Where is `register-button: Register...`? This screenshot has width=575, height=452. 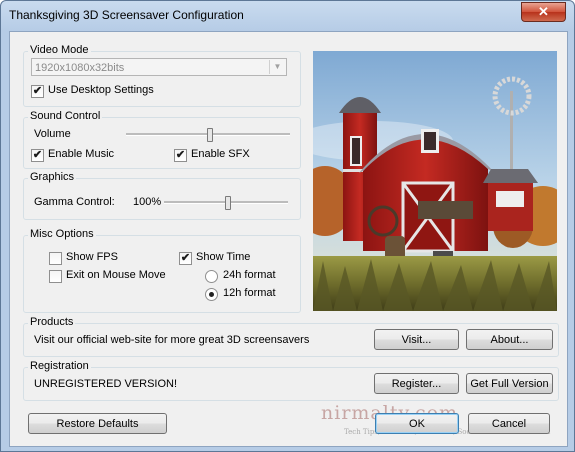
register-button: Register... is located at coordinates (416, 383).